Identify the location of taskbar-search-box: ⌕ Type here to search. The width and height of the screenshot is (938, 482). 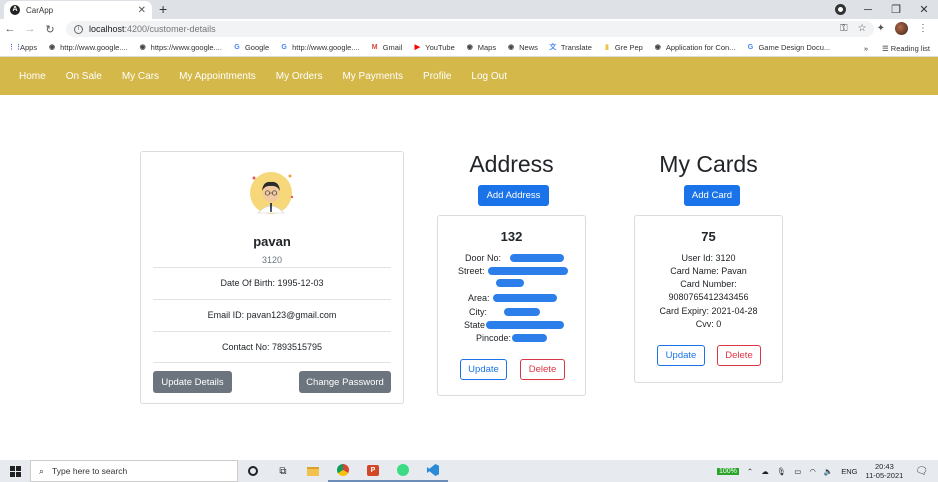
(134, 471).